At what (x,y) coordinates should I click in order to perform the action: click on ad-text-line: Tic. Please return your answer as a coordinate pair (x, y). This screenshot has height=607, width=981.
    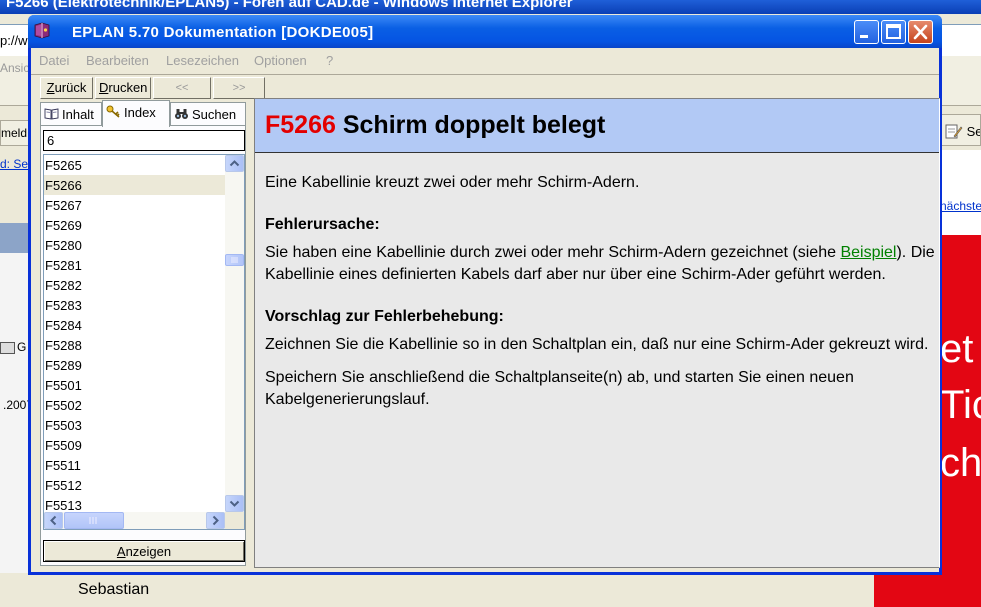
    Looking at the image, I should click on (960, 405).